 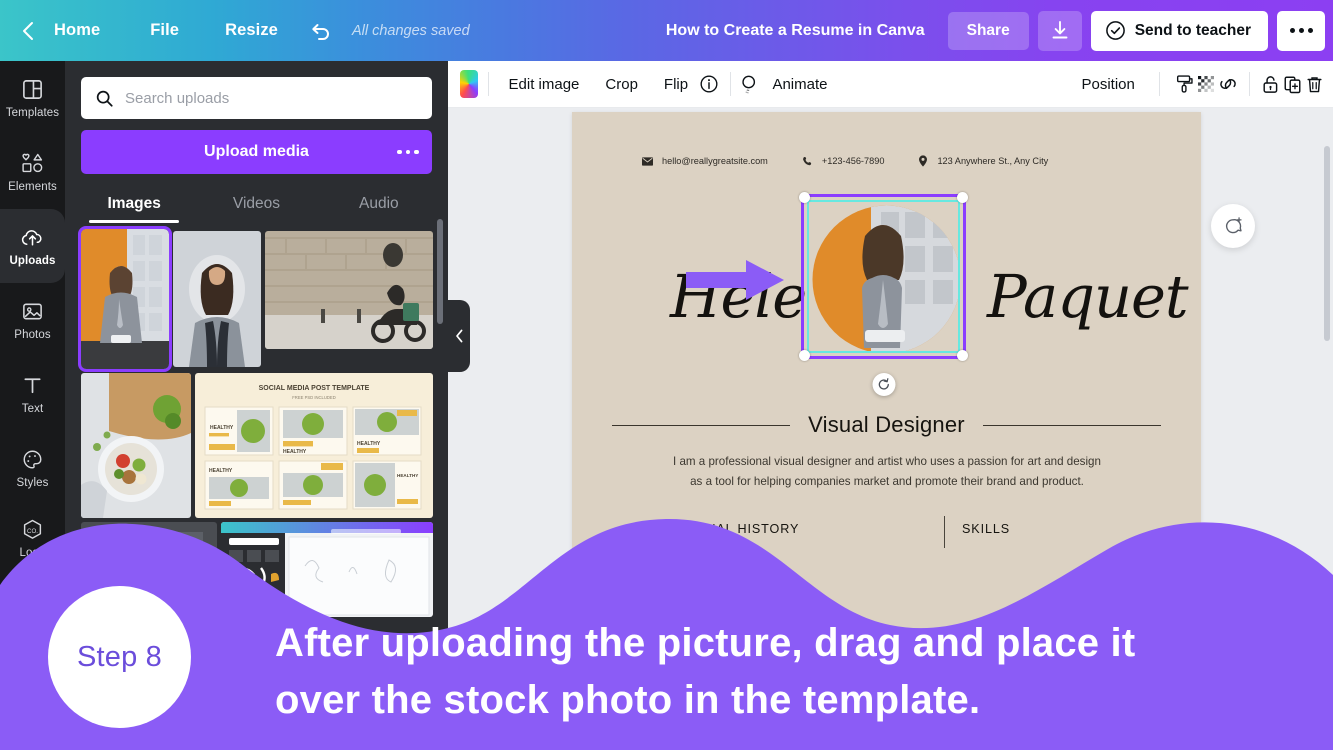 I want to click on section-title-education: EDUCATIONAL HISTORY, so click(x=717, y=529).